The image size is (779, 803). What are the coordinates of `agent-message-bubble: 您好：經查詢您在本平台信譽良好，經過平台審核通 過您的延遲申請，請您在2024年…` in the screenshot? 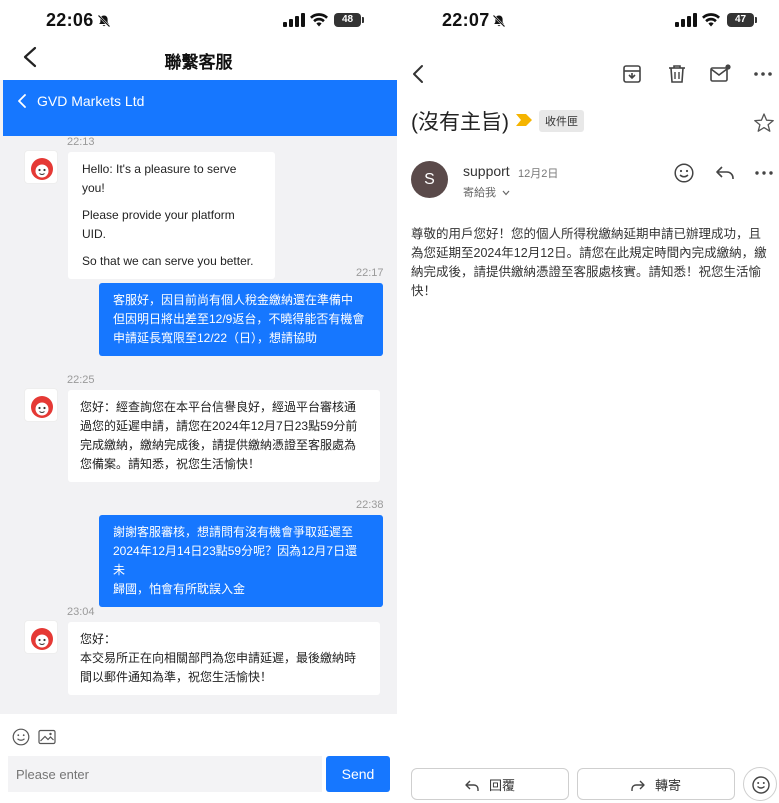 It's located at (224, 436).